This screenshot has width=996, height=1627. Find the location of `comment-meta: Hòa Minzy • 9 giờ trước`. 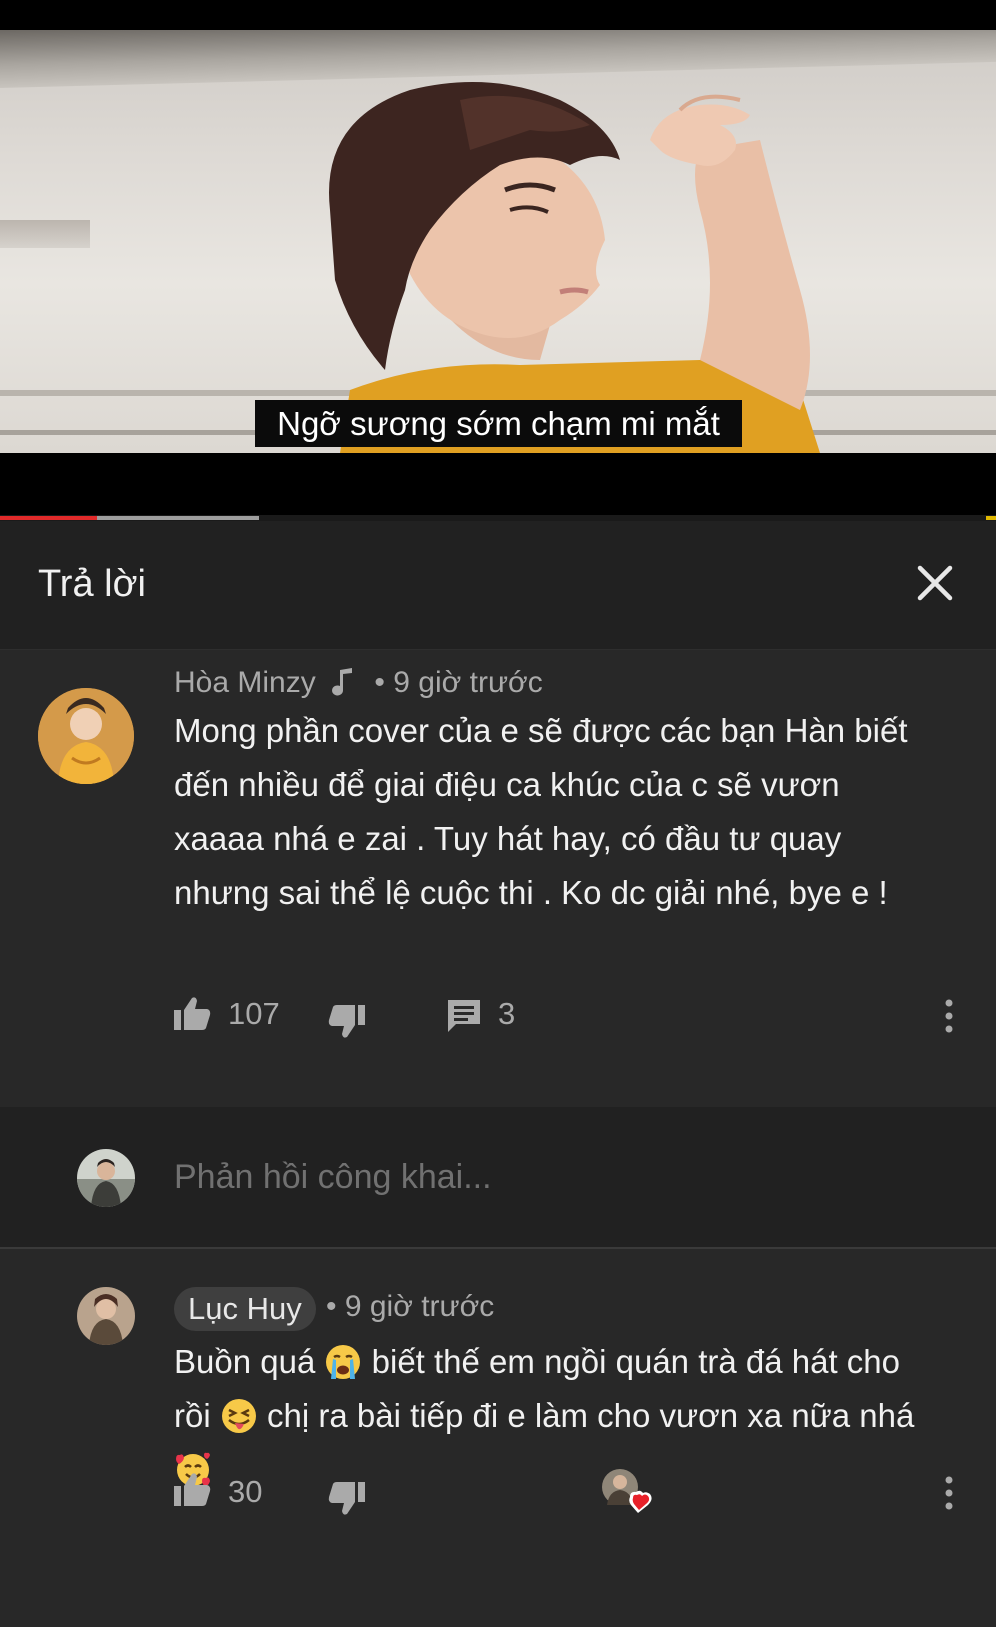

comment-meta: Hòa Minzy • 9 giờ trước is located at coordinates (358, 683).